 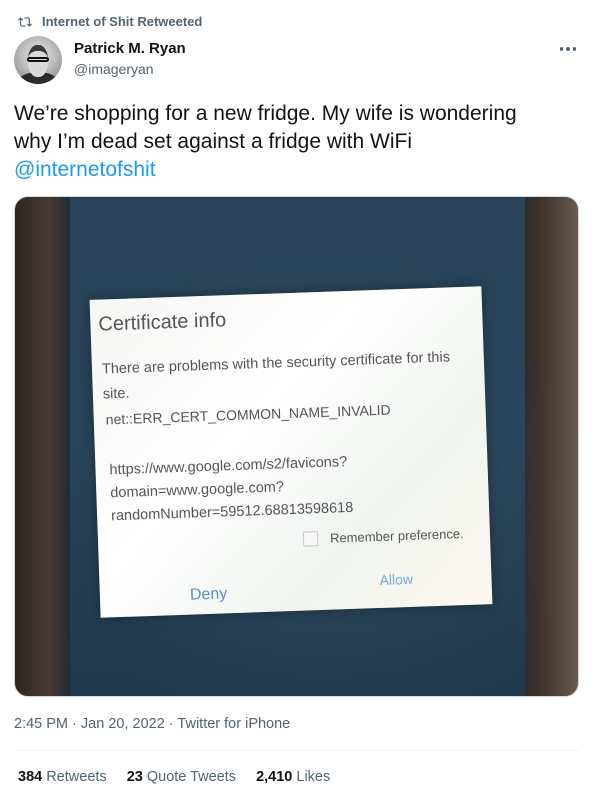 What do you see at coordinates (122, 724) in the screenshot?
I see `tweet-date: Jan 20, 2022` at bounding box center [122, 724].